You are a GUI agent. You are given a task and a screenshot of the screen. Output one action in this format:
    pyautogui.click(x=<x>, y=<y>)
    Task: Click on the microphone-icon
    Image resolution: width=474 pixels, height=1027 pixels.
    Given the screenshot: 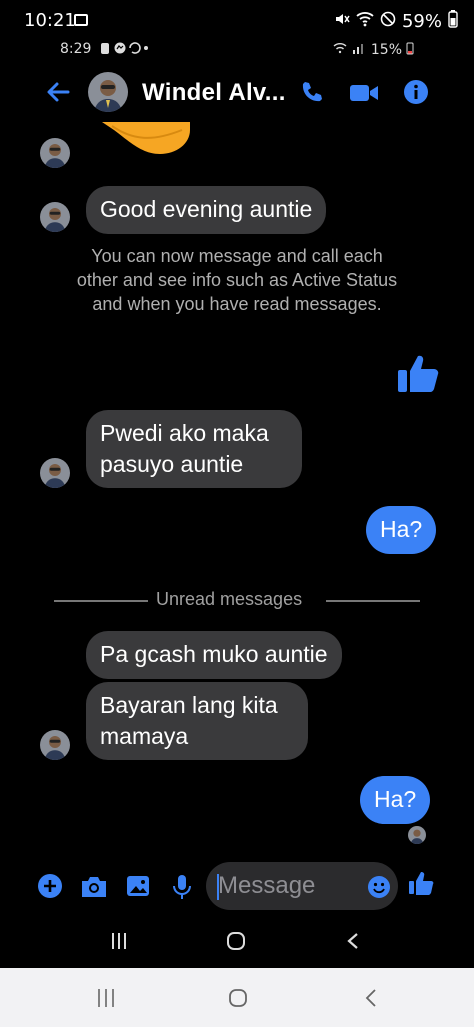 What is the action you would take?
    pyautogui.click(x=182, y=889)
    